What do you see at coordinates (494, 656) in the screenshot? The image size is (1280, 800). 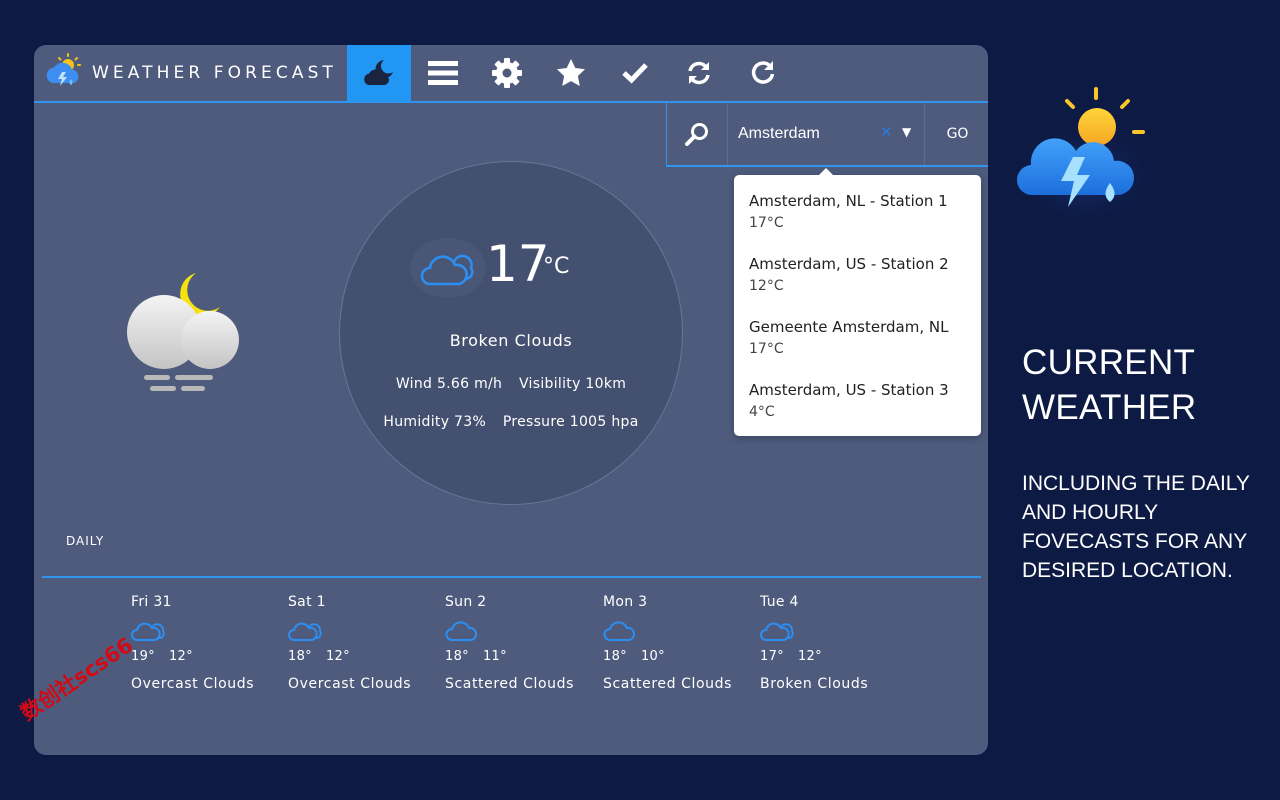 I see `day-low: 11°` at bounding box center [494, 656].